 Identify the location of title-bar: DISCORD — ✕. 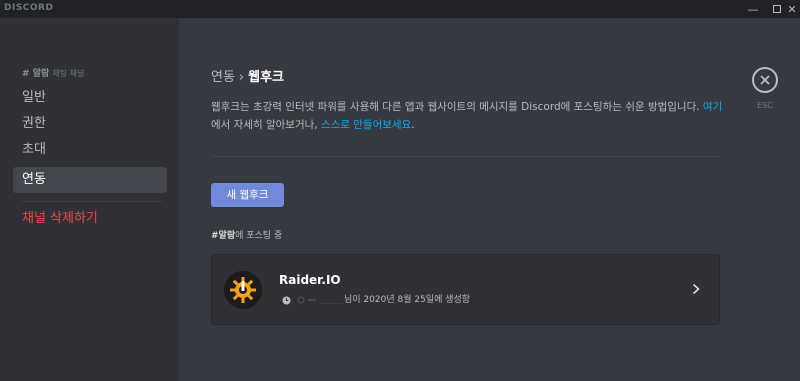
(400, 9).